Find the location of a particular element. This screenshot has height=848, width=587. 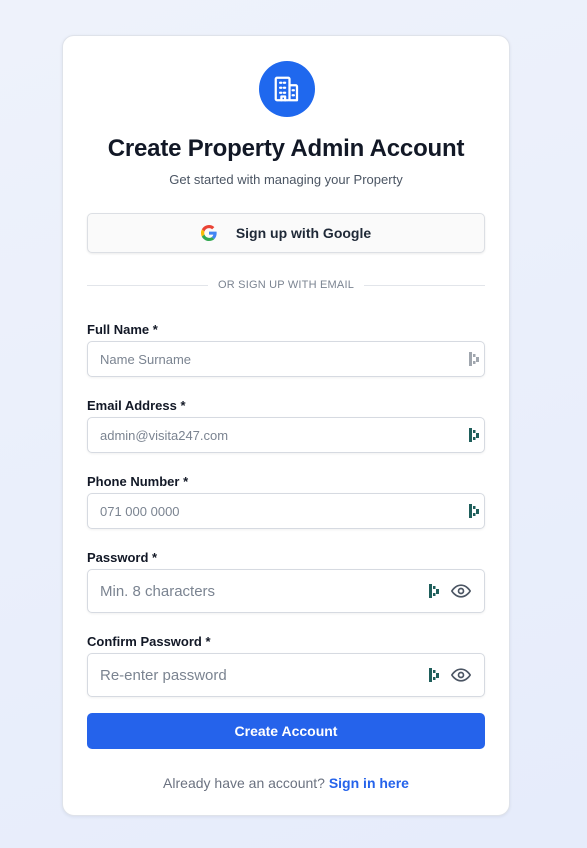

divider-text: OR SIGN UP WITH EMAIL is located at coordinates (286, 285).